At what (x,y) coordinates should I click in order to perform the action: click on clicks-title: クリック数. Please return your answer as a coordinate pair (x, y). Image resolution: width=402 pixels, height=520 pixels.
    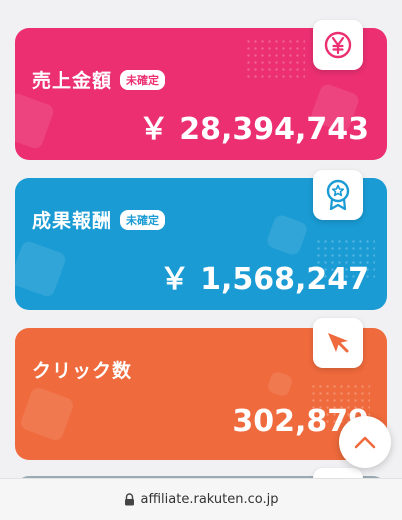
    Looking at the image, I should click on (82, 371).